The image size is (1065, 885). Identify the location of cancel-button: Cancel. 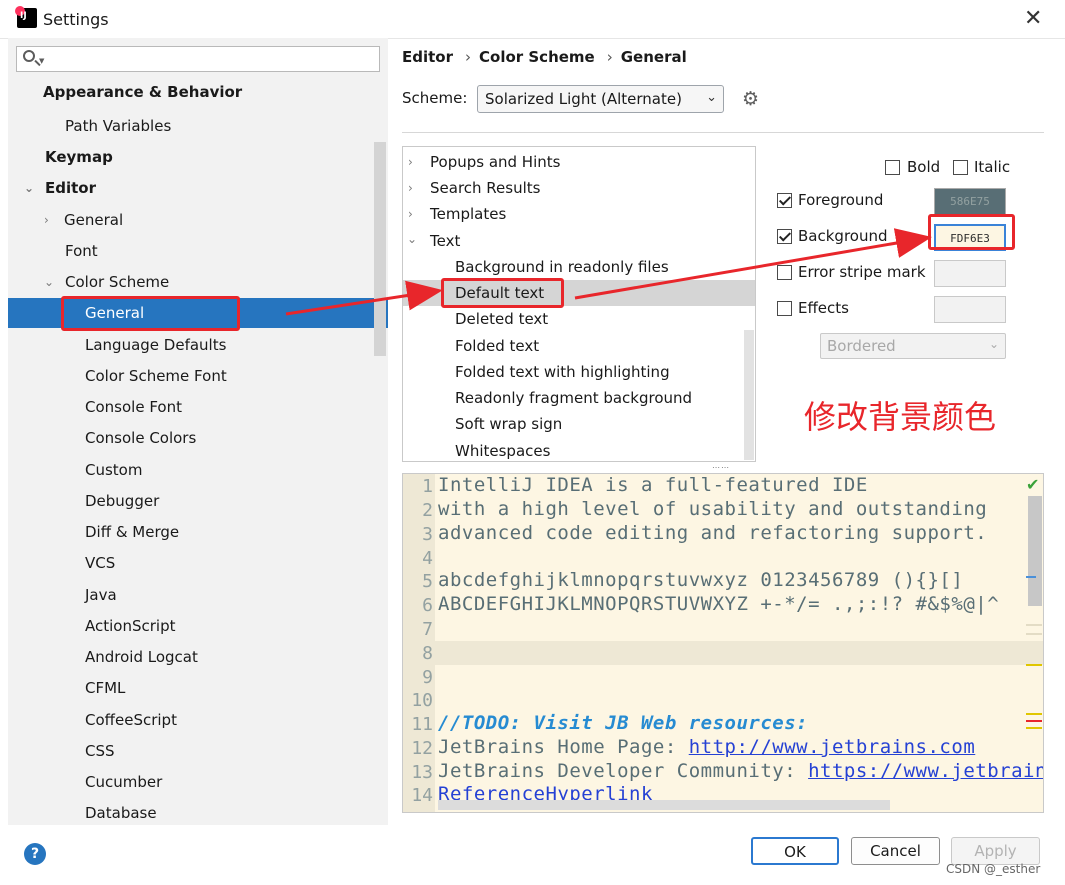
(895, 851).